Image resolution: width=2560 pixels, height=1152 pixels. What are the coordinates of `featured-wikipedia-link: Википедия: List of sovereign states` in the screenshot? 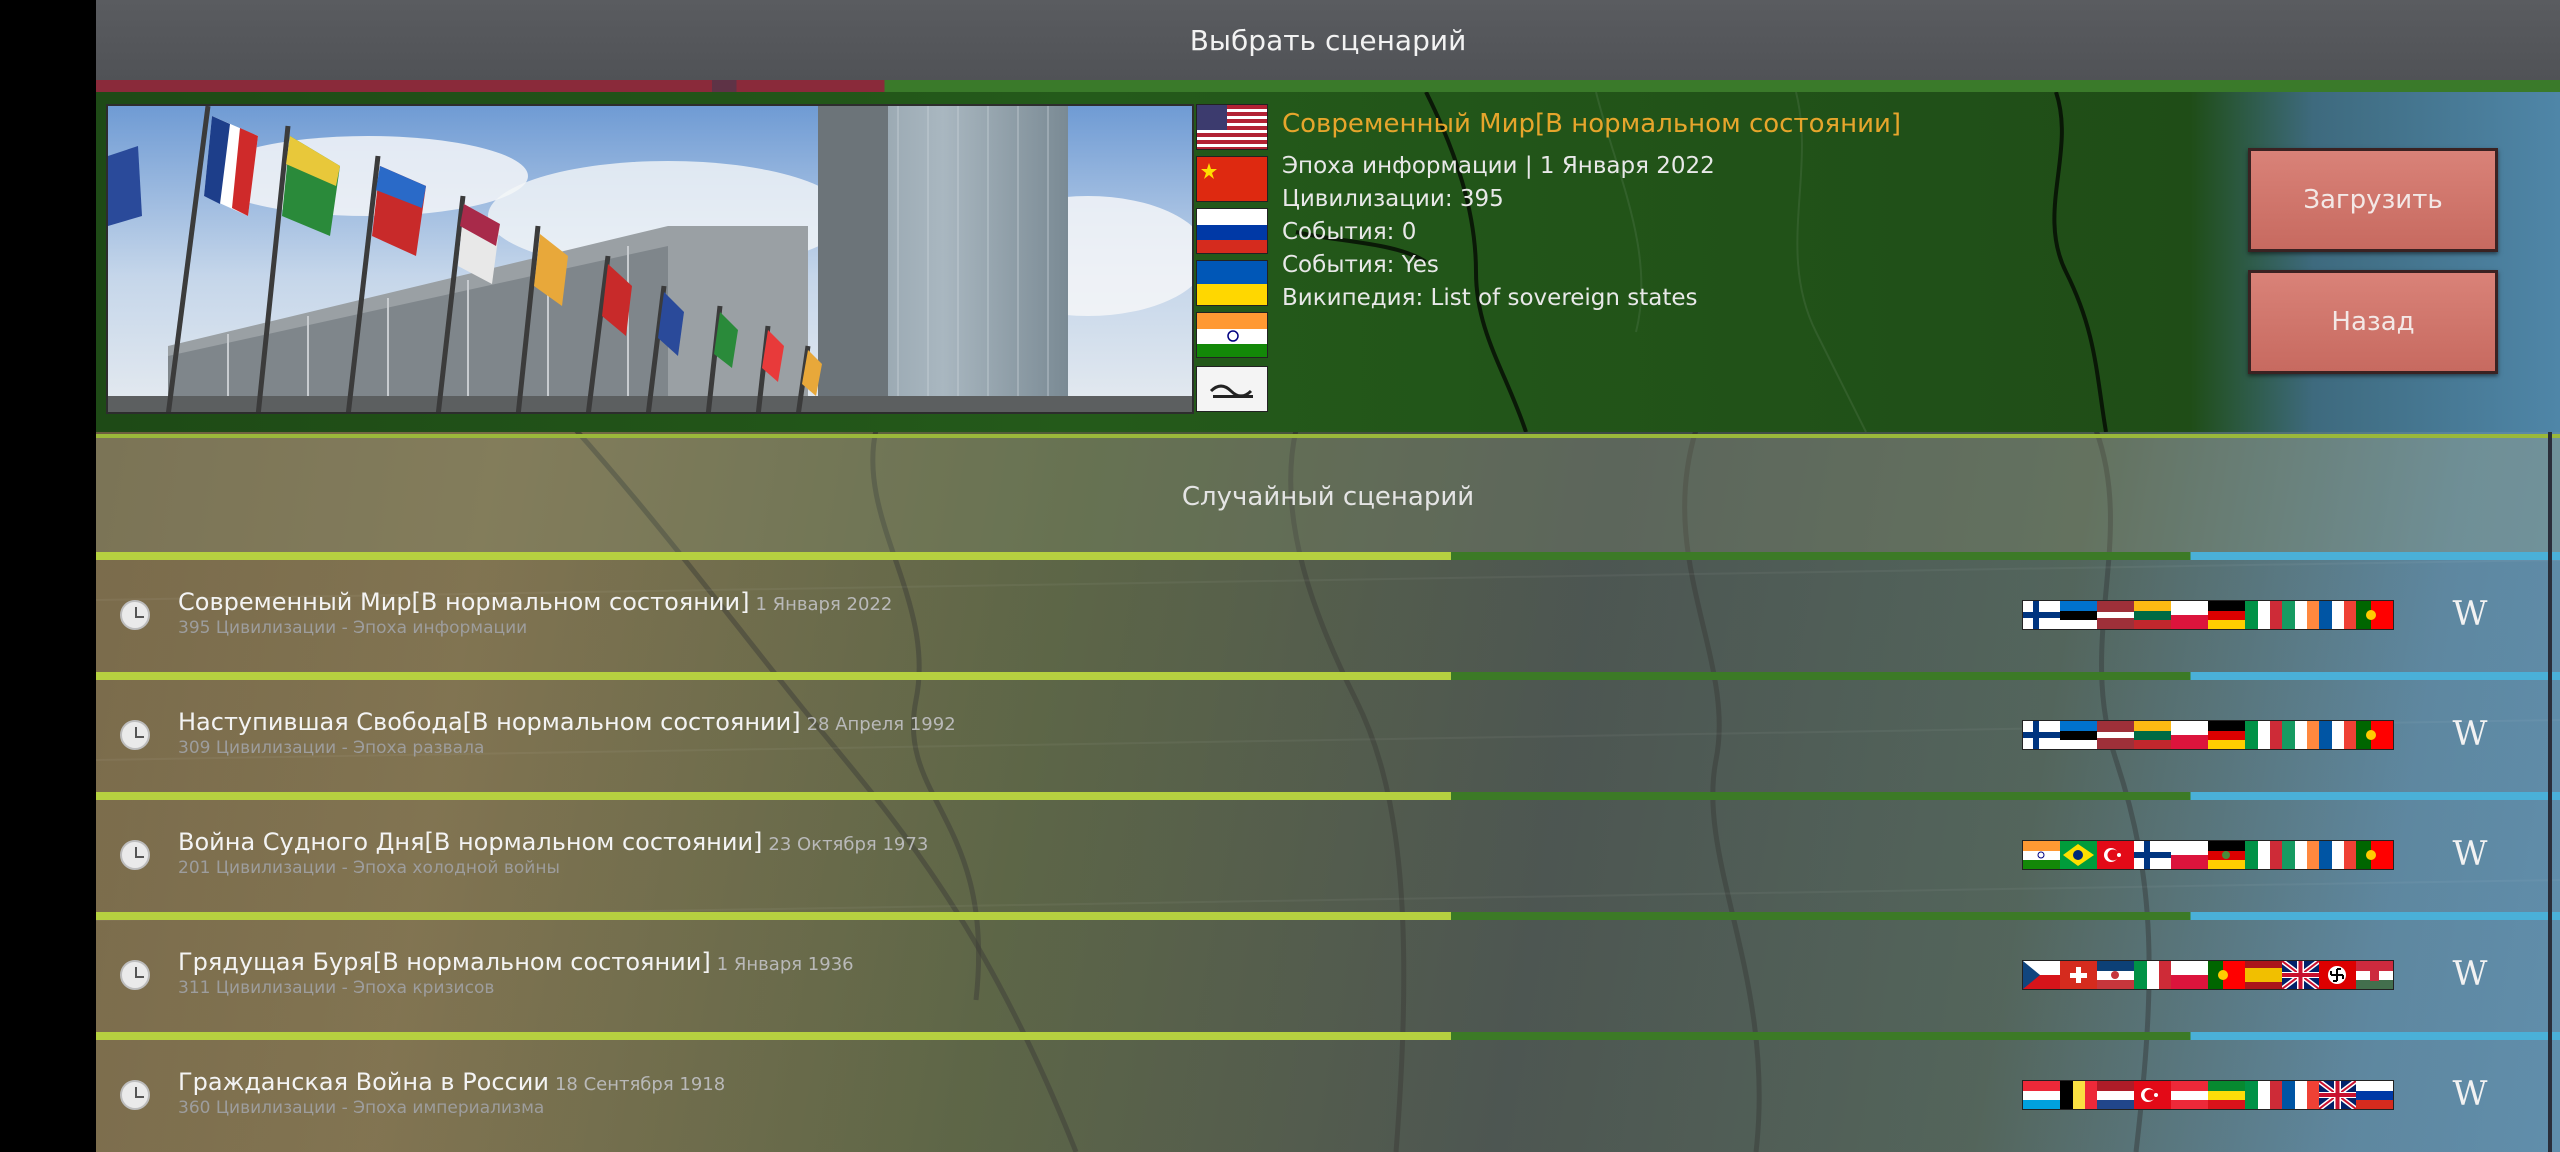 It's located at (1632, 298).